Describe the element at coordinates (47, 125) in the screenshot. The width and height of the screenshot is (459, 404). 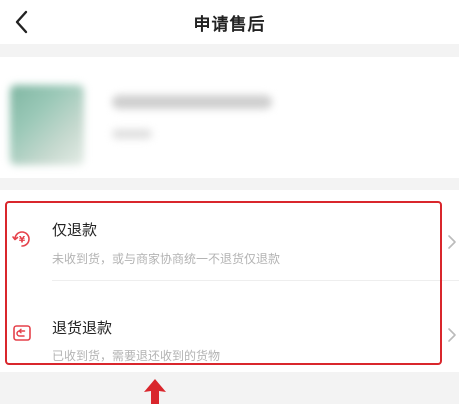
I see `product-thumbnail` at that location.